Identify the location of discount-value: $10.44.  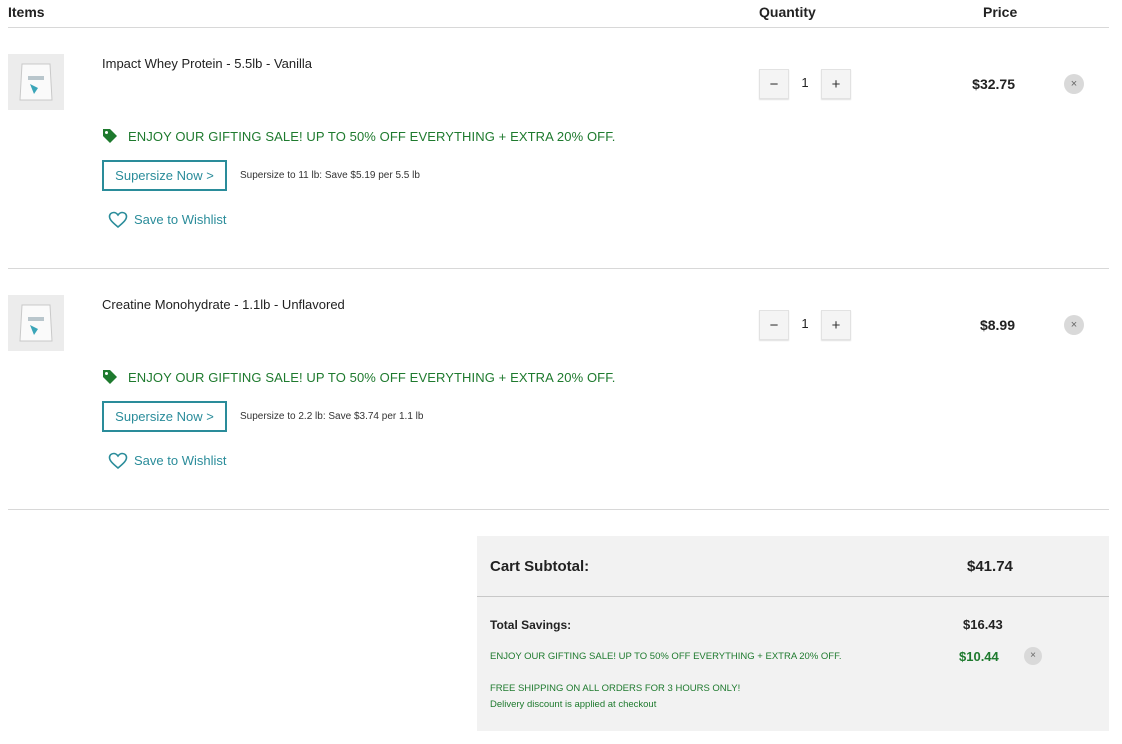
(979, 656).